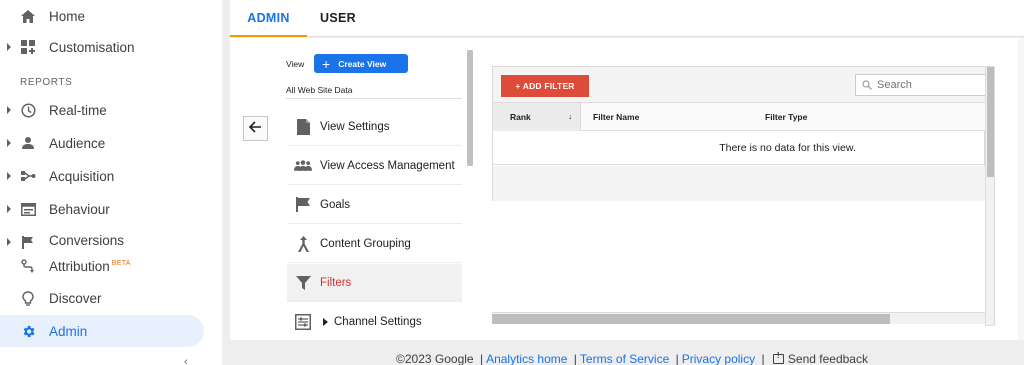 The image size is (1024, 365). What do you see at coordinates (121, 263) in the screenshot?
I see `beta-badge: BETA` at bounding box center [121, 263].